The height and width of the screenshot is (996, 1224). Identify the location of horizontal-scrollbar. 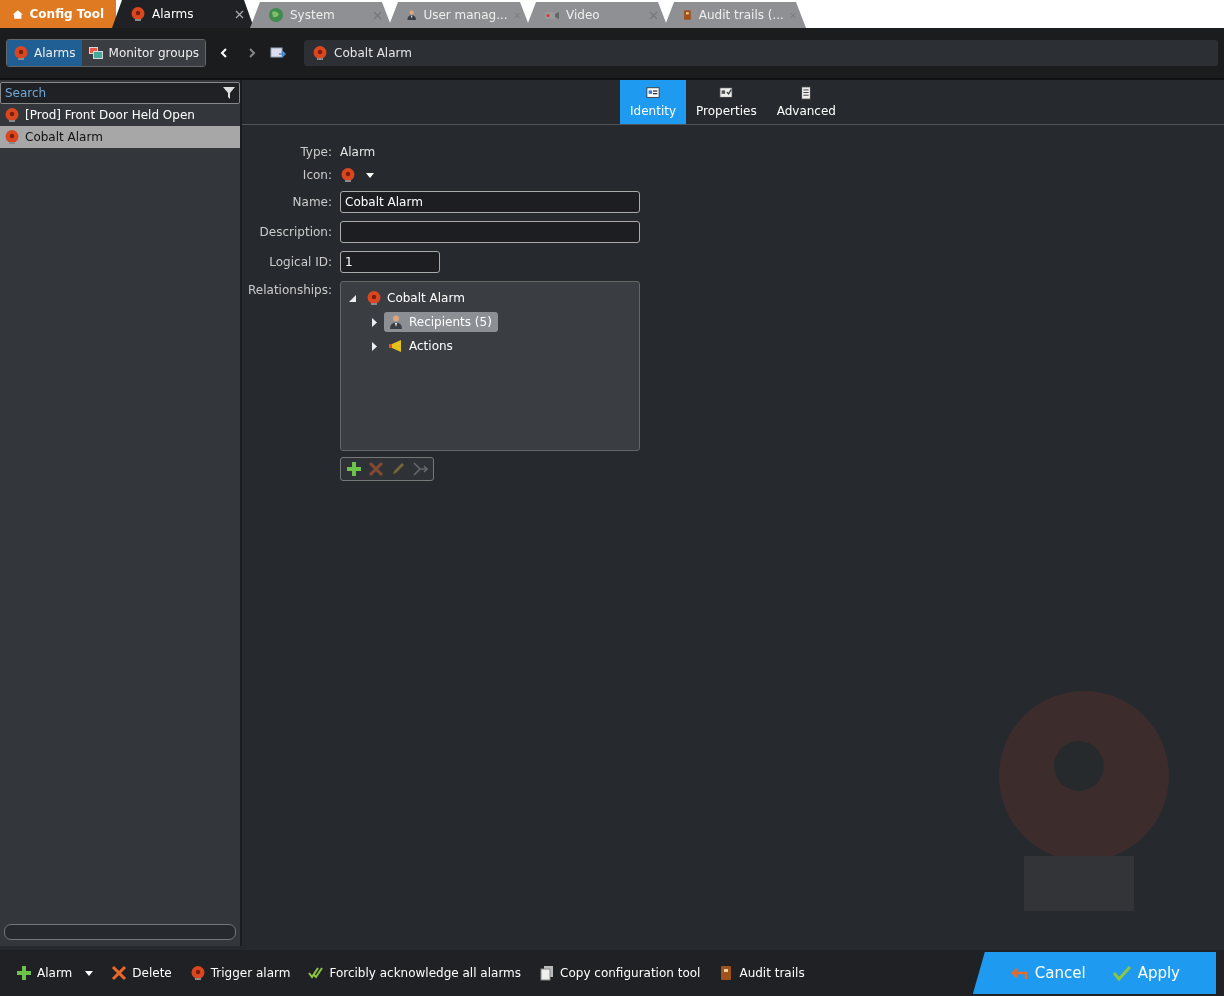
(120, 932).